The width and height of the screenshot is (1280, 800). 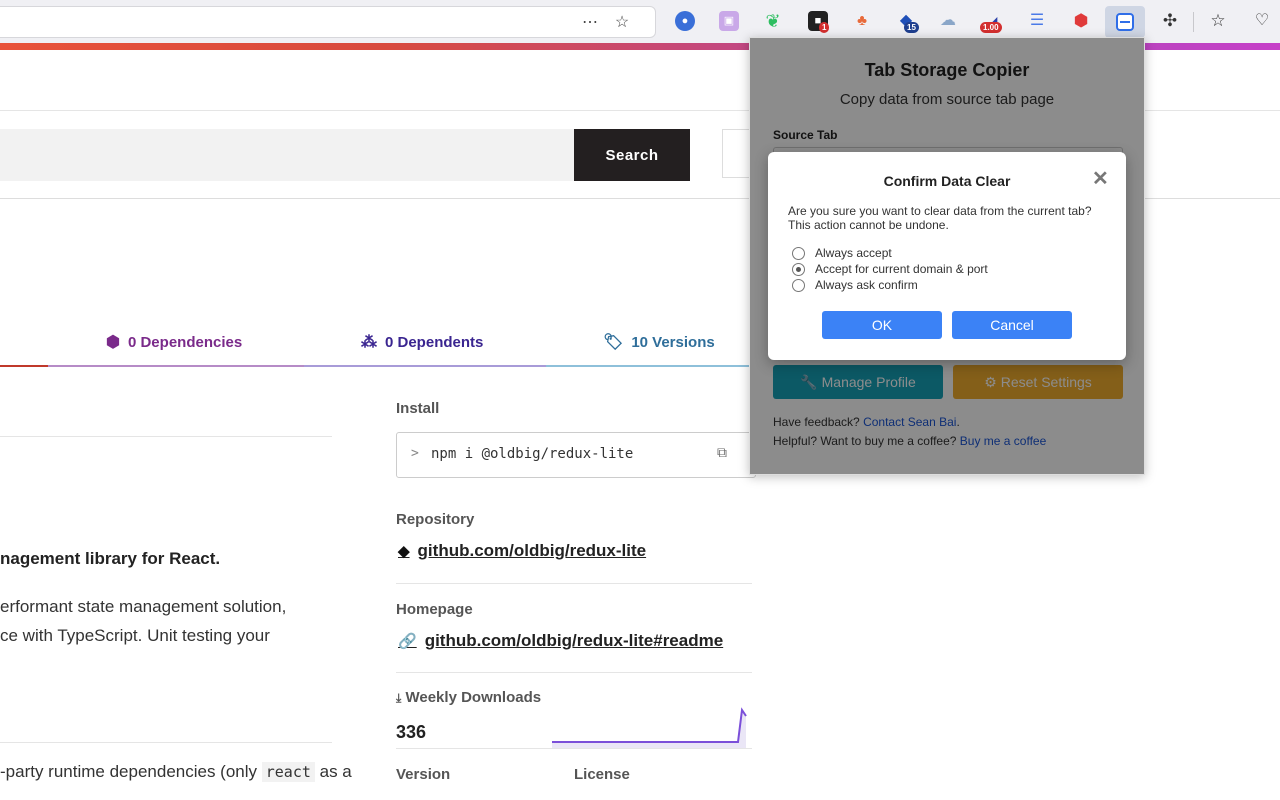 What do you see at coordinates (948, 21) in the screenshot?
I see `ext-cloud-icon: ☁` at bounding box center [948, 21].